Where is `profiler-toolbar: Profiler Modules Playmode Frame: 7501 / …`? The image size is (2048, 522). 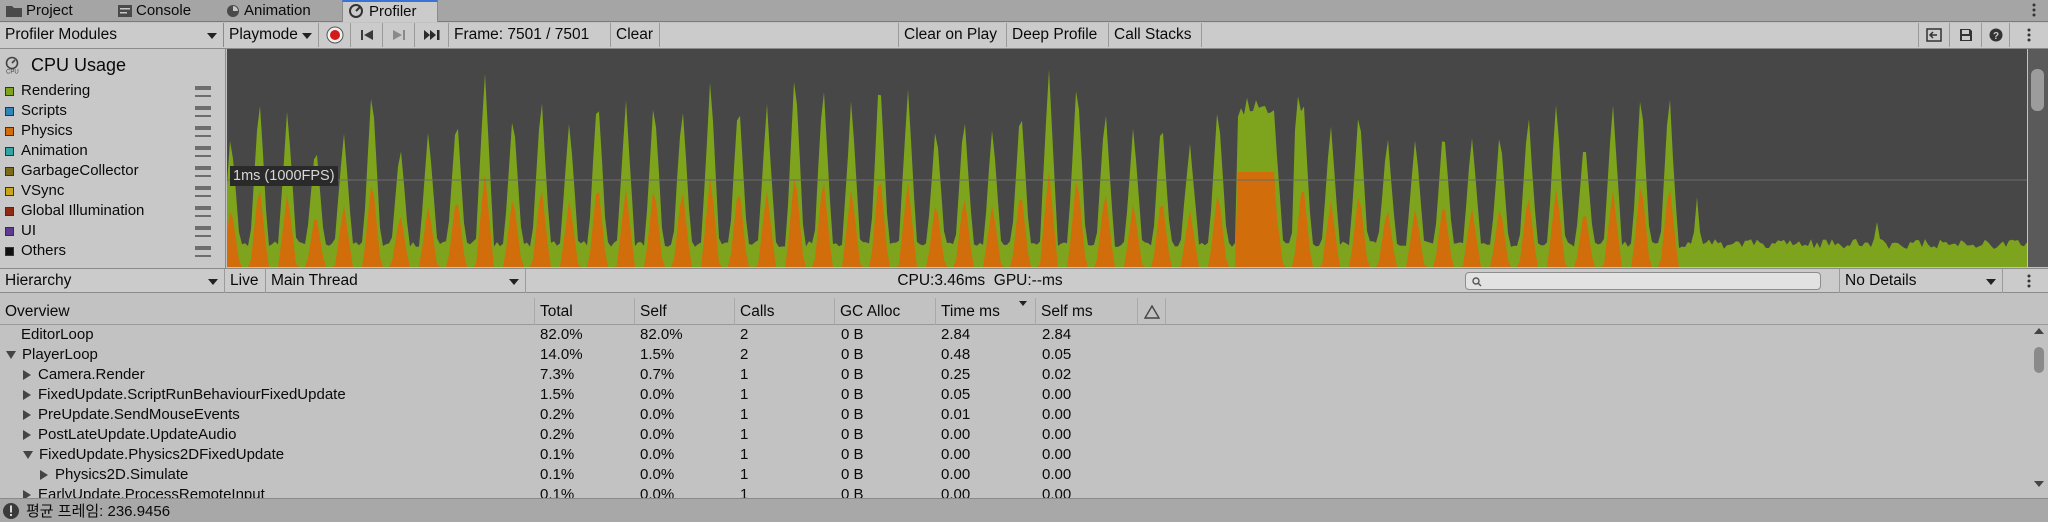 profiler-toolbar: Profiler Modules Playmode Frame: 7501 / … is located at coordinates (1024, 36).